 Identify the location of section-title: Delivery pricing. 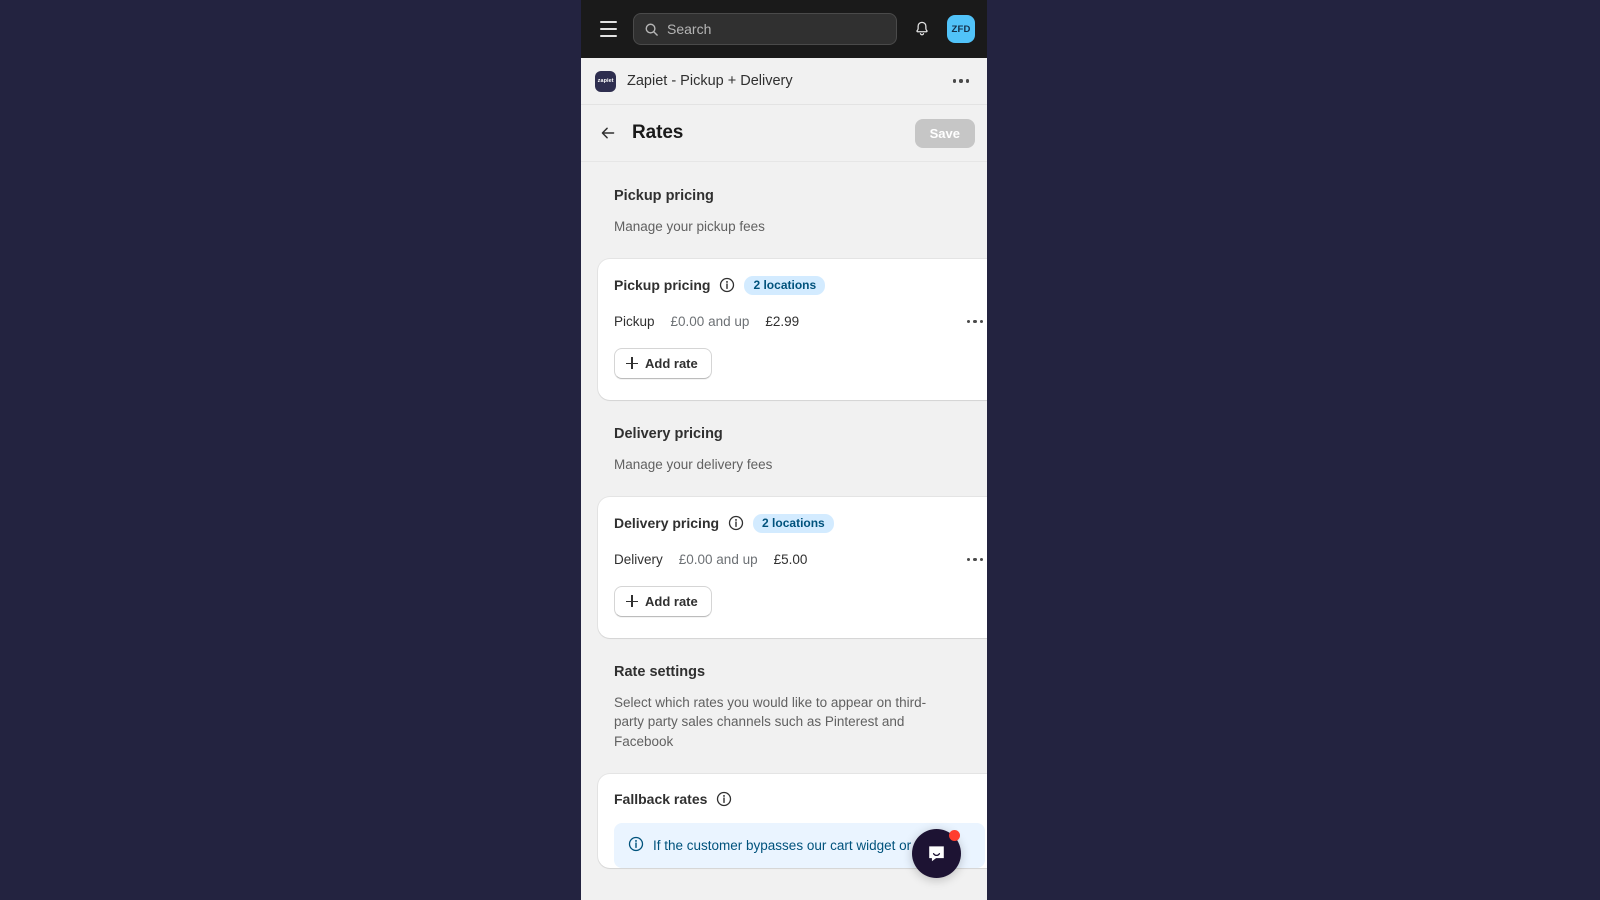
(668, 433).